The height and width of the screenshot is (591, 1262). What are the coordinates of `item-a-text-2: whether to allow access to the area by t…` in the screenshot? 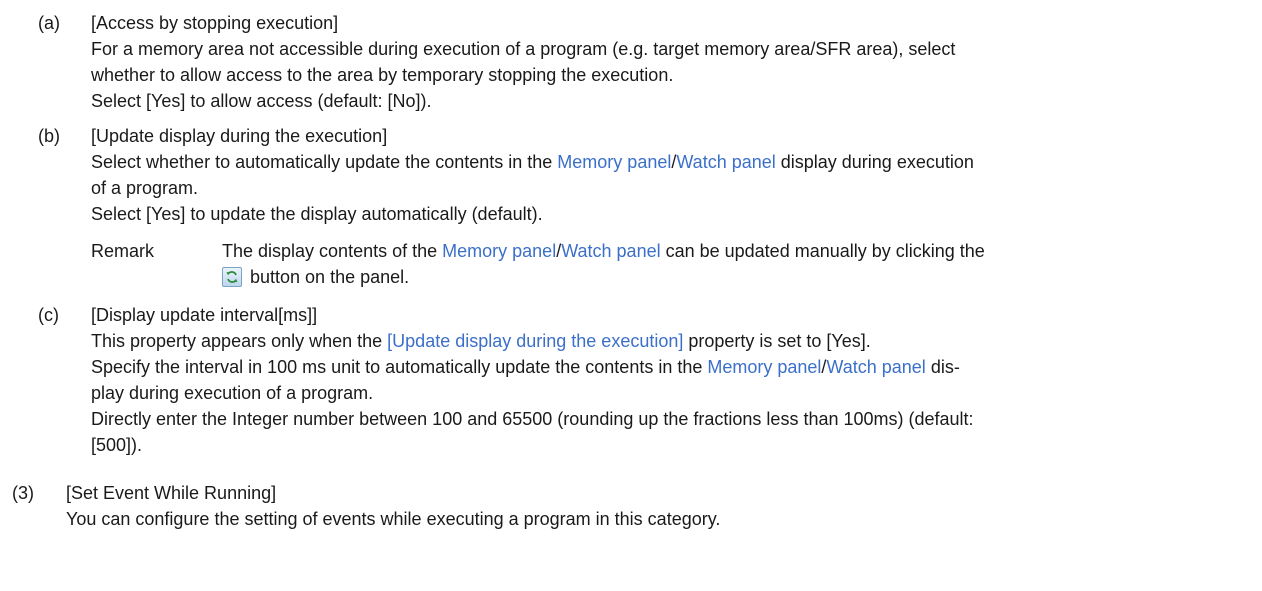 It's located at (382, 75).